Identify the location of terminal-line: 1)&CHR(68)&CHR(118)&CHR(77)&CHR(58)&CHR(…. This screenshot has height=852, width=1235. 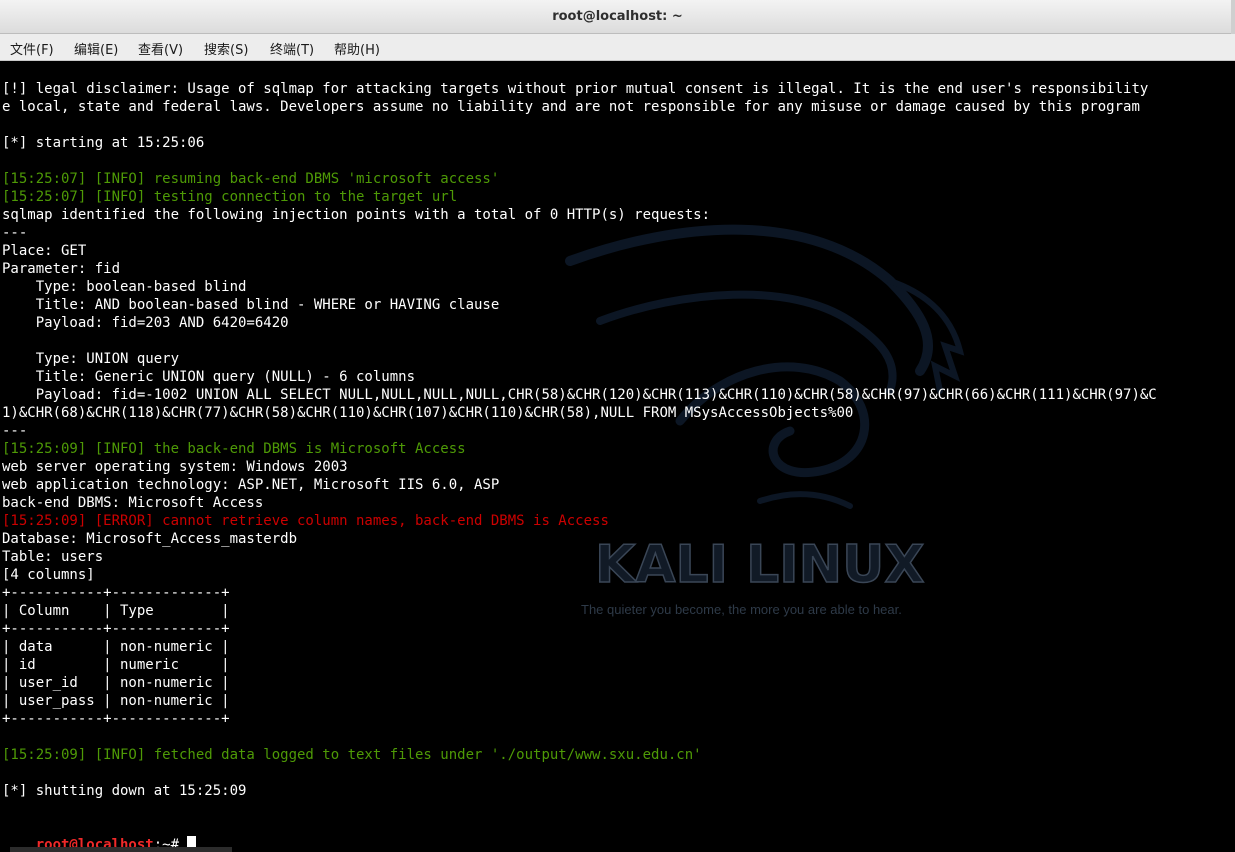
(428, 413).